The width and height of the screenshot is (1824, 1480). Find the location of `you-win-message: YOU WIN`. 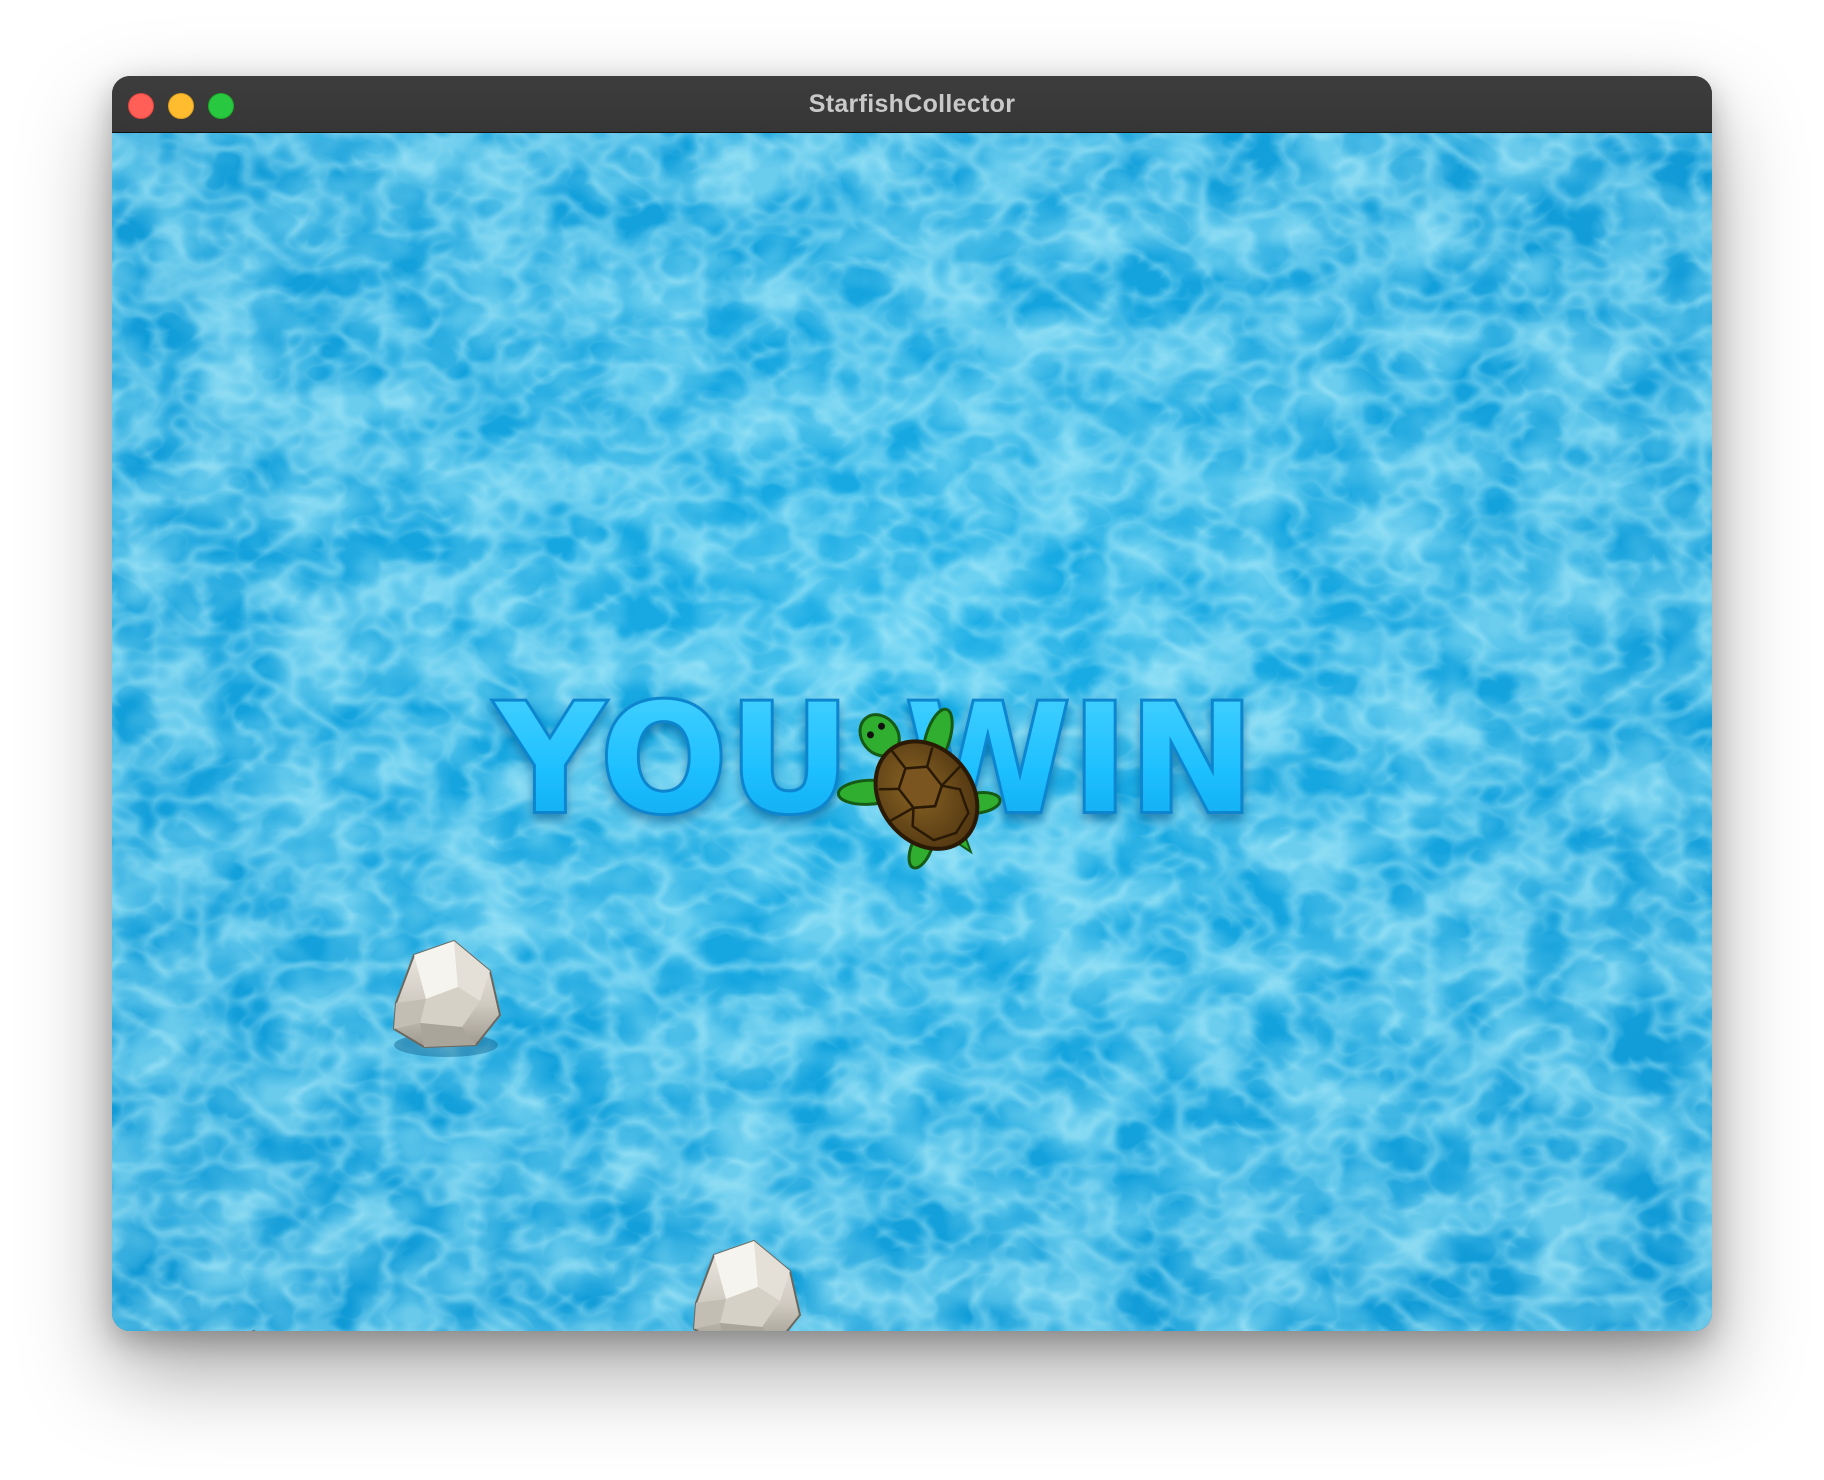

you-win-message: YOU WIN is located at coordinates (875, 760).